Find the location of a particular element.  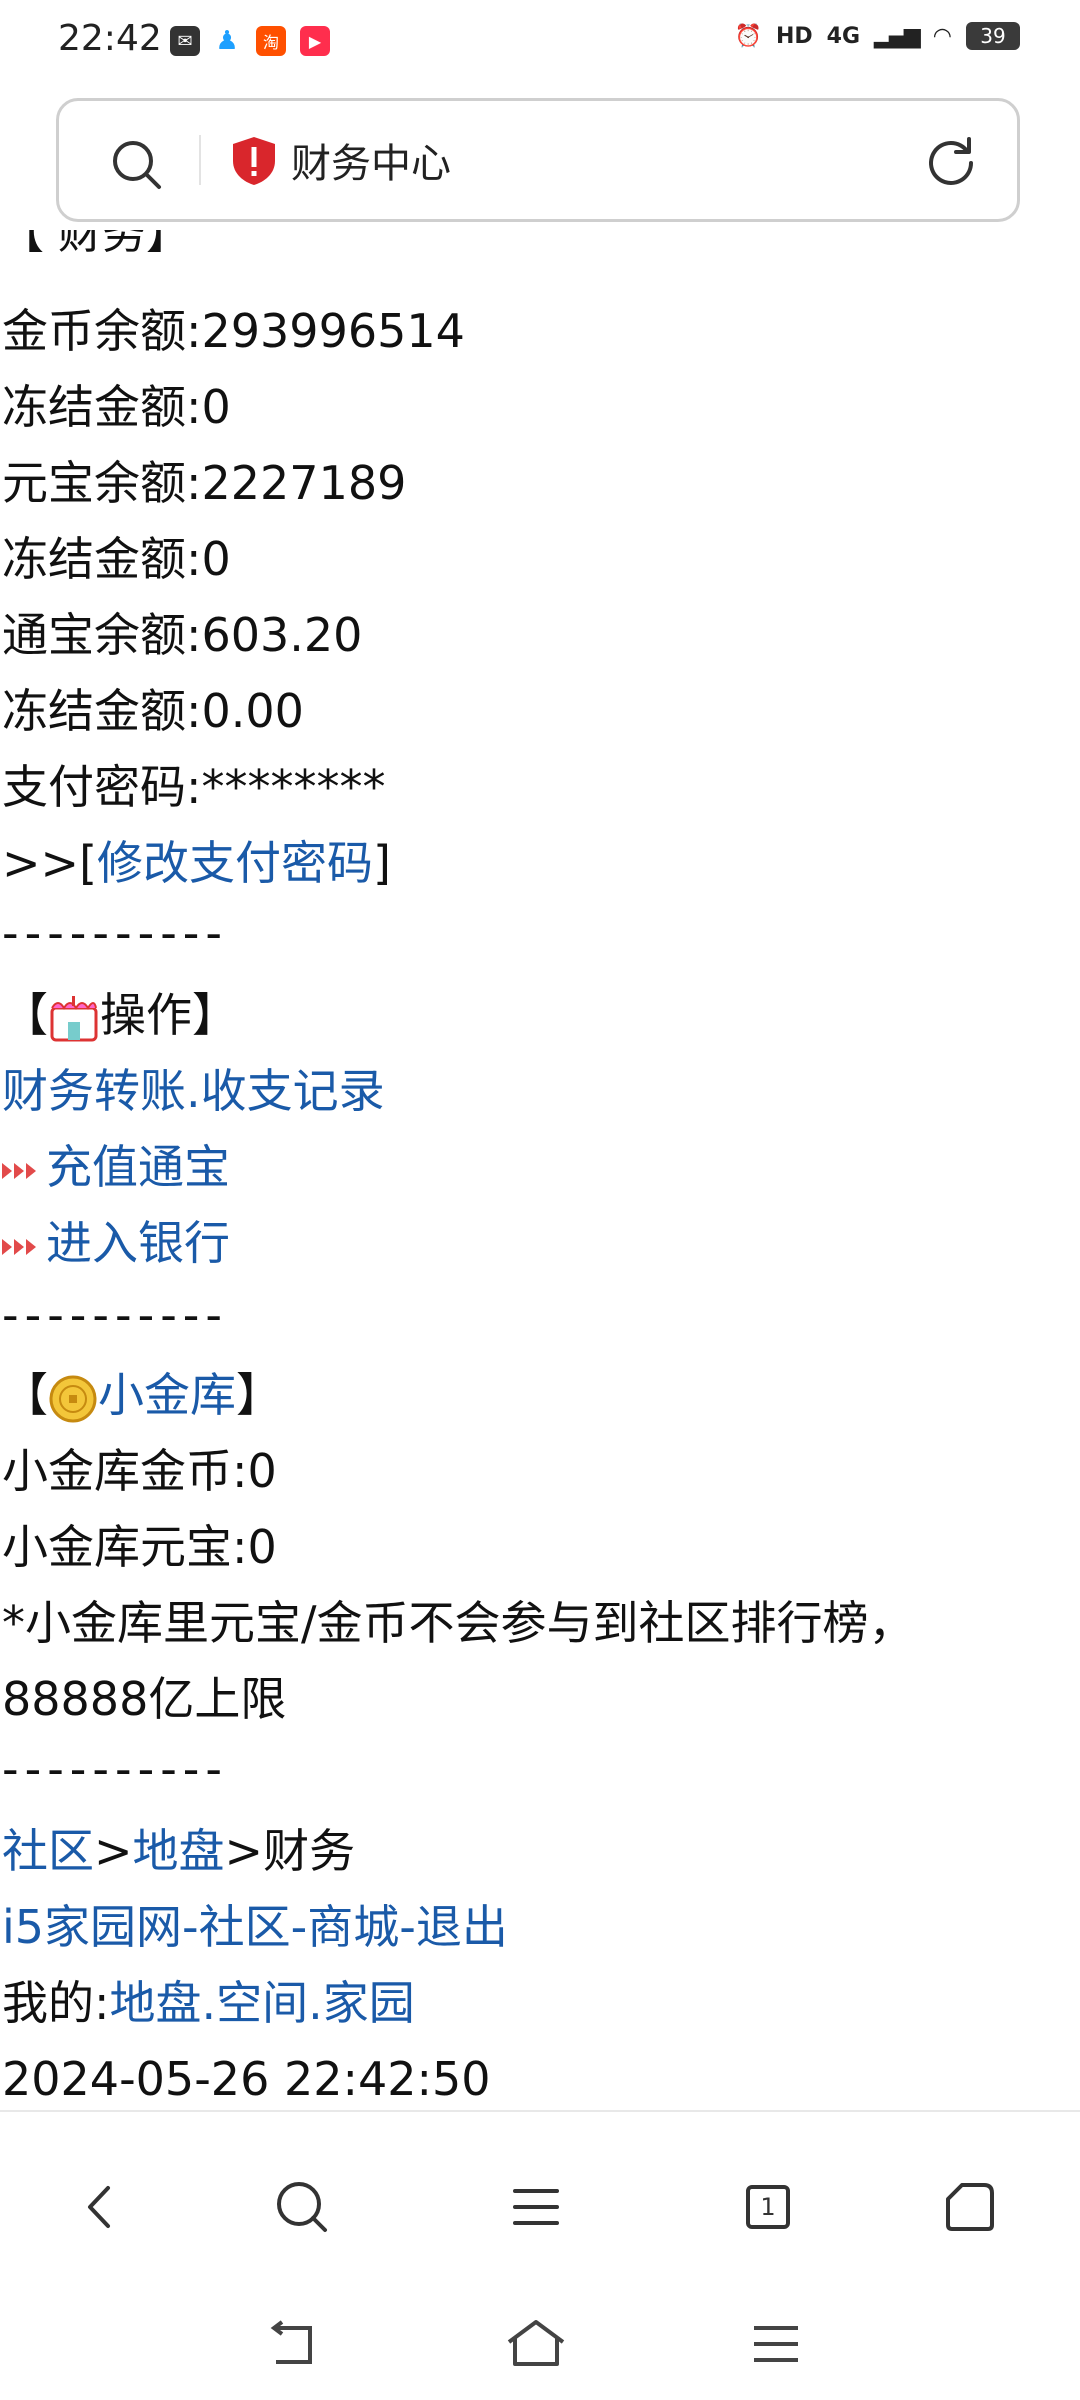

breadcrumb: 社区>地盘>财务 is located at coordinates (178, 1851).